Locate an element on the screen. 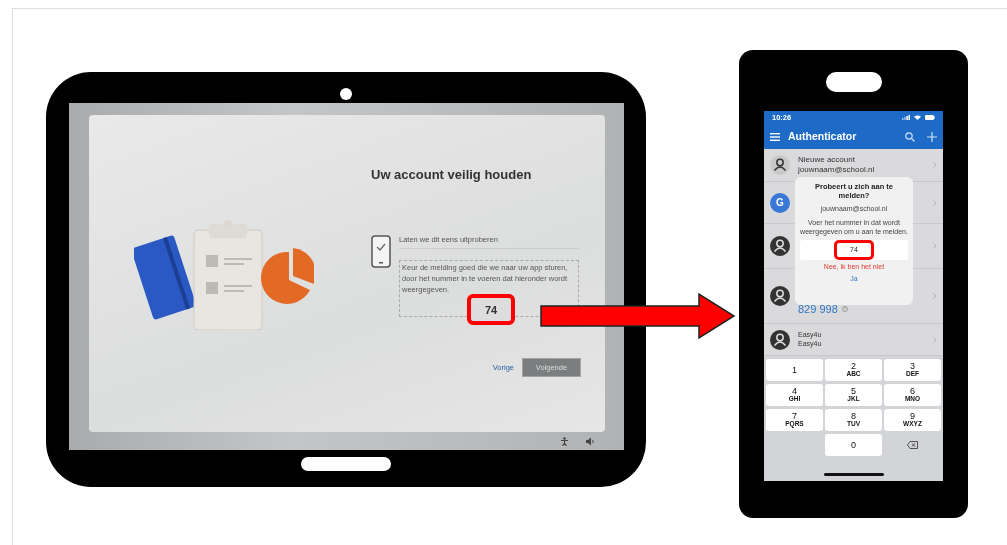 The image size is (1007, 545). app-title: Authenticator is located at coordinates (823, 136).